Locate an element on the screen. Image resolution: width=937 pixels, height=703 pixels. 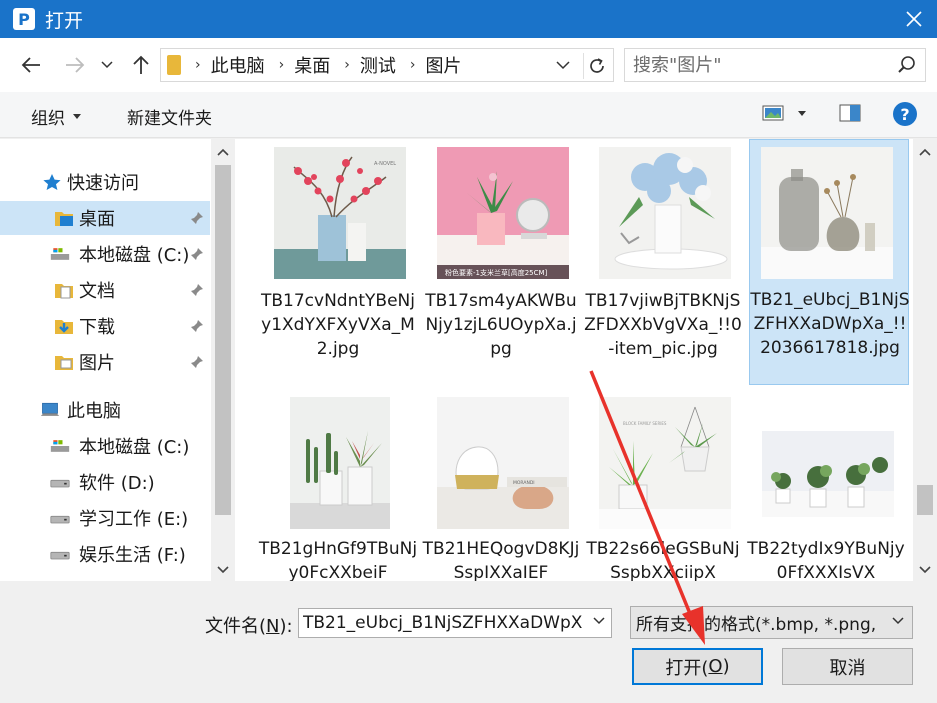
command-bar: 组织 新建文件夹 ? is located at coordinates (468, 115).